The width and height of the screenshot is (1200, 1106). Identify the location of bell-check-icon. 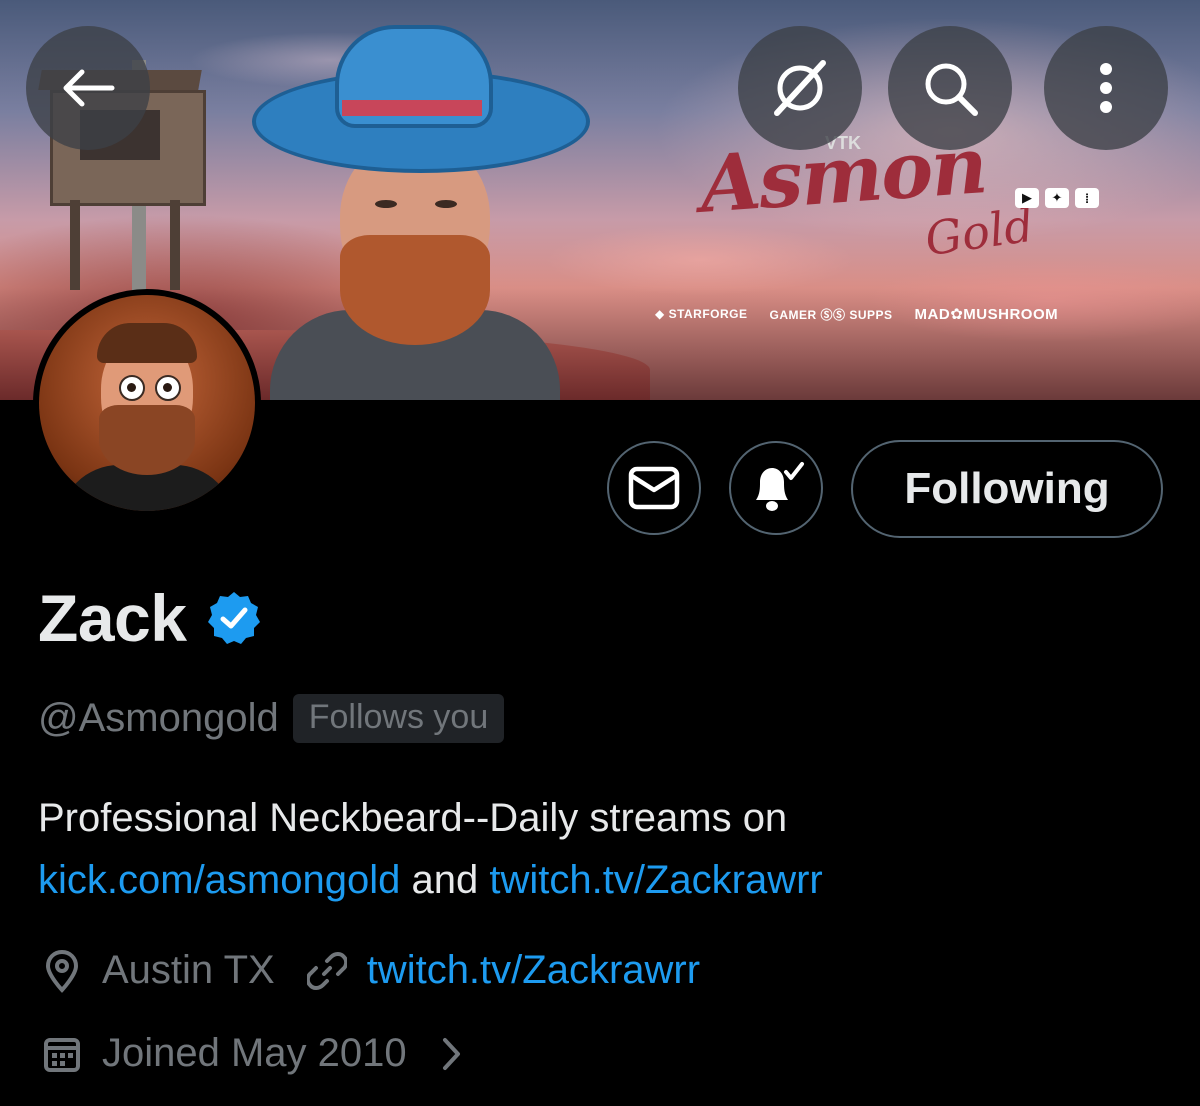
(780, 486).